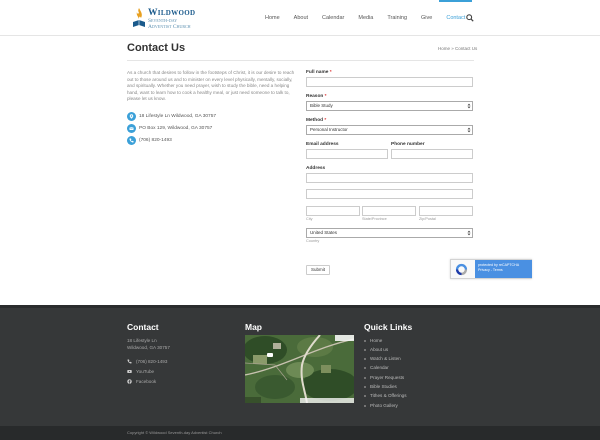 This screenshot has height=440, width=600. What do you see at coordinates (131, 116) in the screenshot?
I see `map-marker-icon` at bounding box center [131, 116].